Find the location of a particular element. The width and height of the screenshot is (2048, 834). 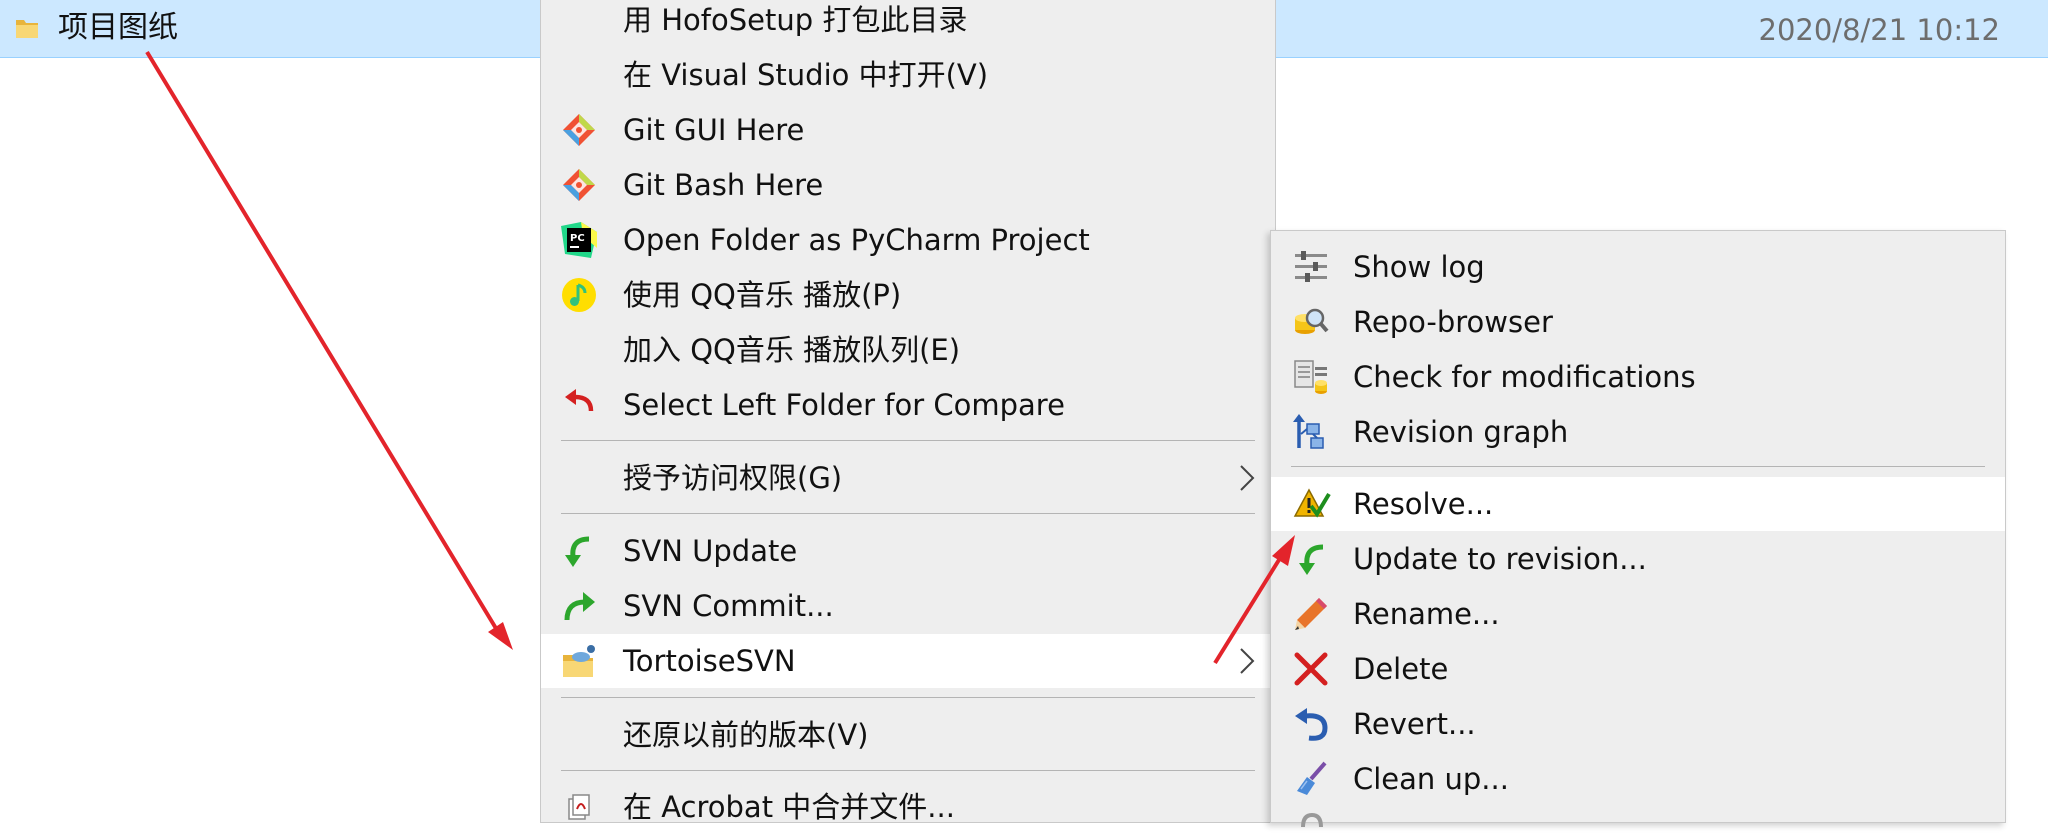

partial-item-icon is located at coordinates (1312, 820).